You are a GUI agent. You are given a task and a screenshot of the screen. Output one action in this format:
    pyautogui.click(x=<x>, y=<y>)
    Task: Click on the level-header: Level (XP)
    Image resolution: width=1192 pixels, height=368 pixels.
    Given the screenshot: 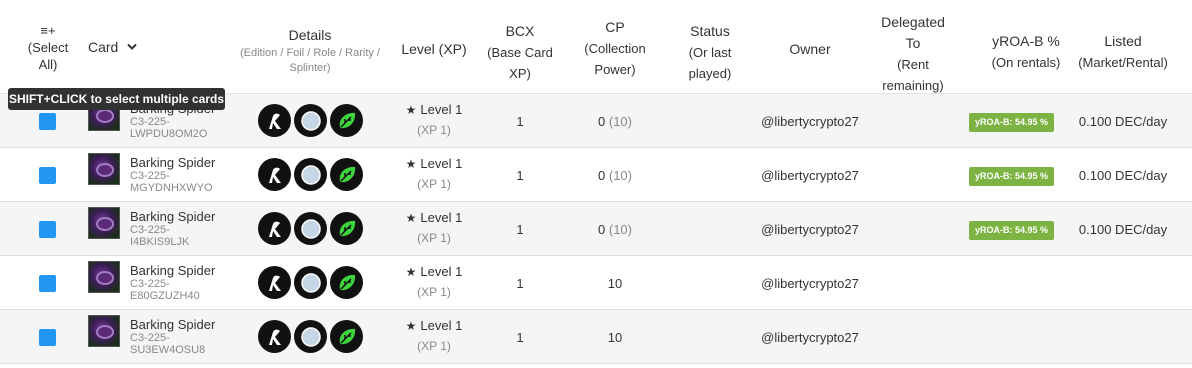 What is the action you would take?
    pyautogui.click(x=434, y=49)
    